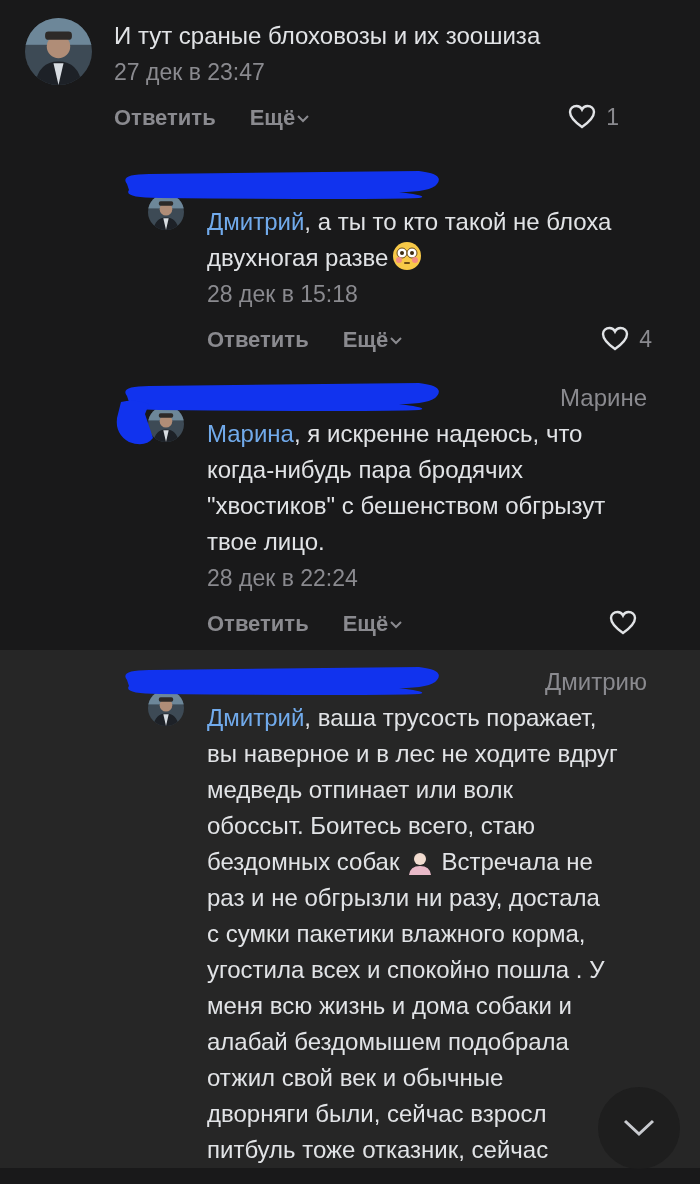  What do you see at coordinates (189, 72) in the screenshot?
I see `comment-date: 27 дек в 23:47` at bounding box center [189, 72].